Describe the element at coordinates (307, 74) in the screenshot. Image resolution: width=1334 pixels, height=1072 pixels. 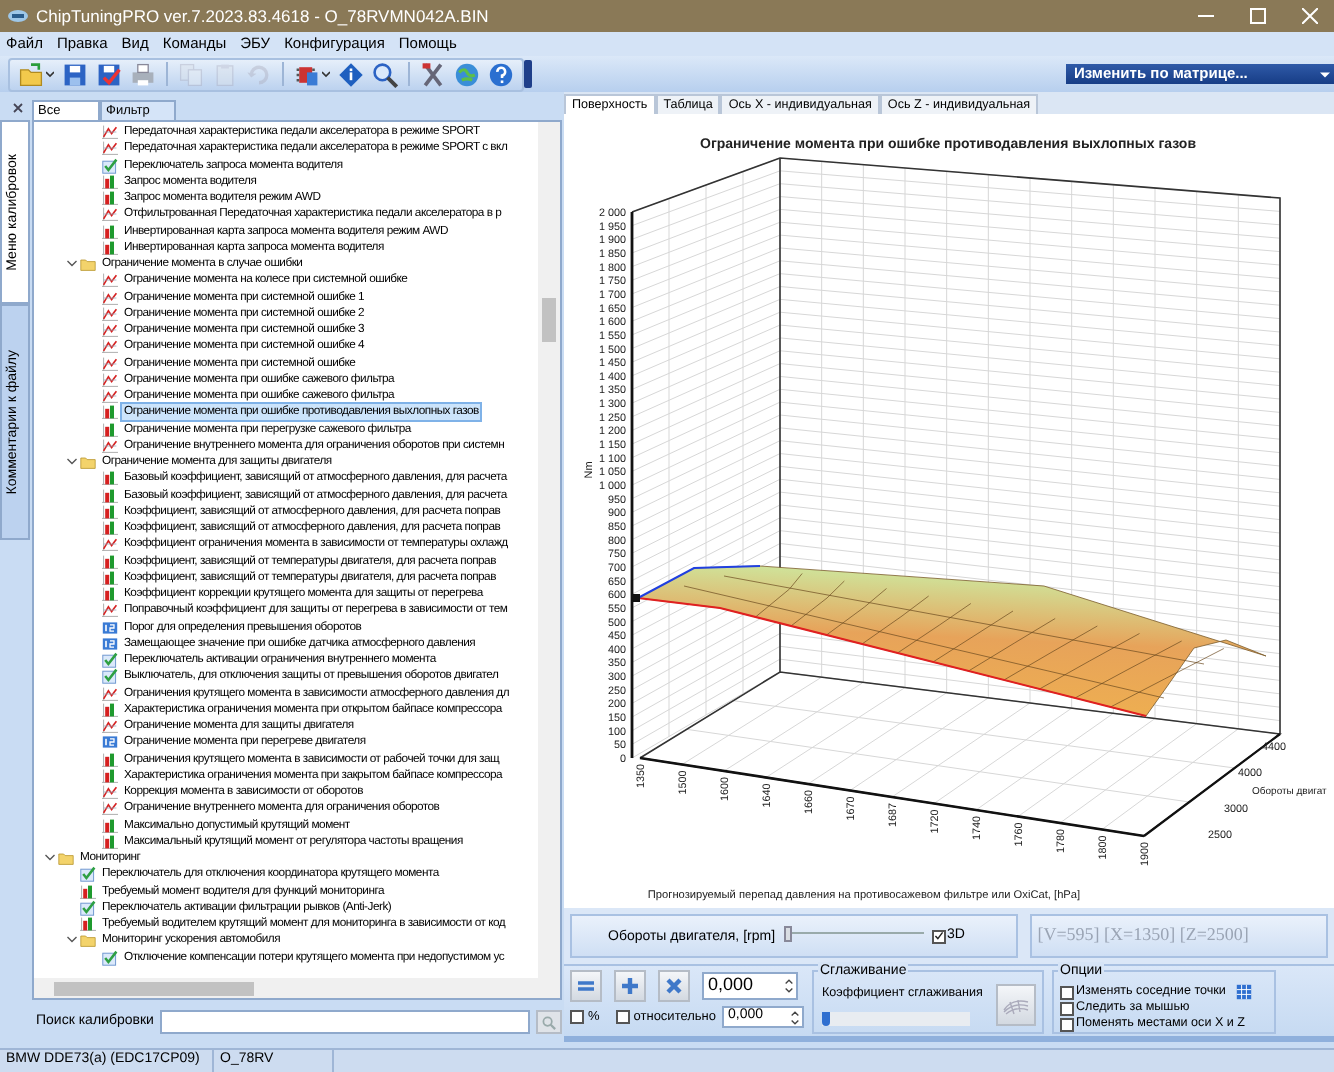
I see `chip-icon` at that location.